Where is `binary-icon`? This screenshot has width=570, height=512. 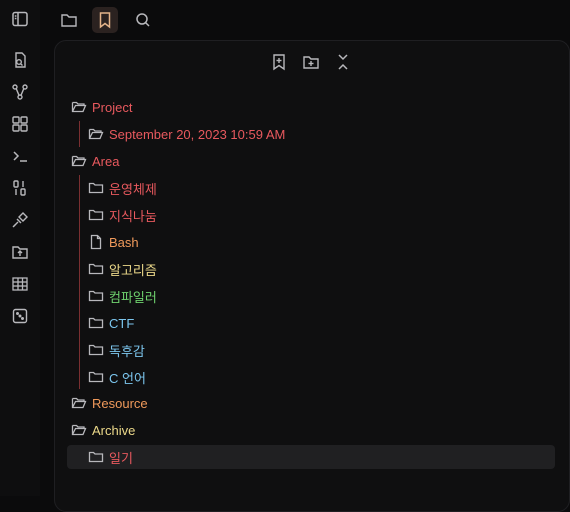 binary-icon is located at coordinates (20, 188).